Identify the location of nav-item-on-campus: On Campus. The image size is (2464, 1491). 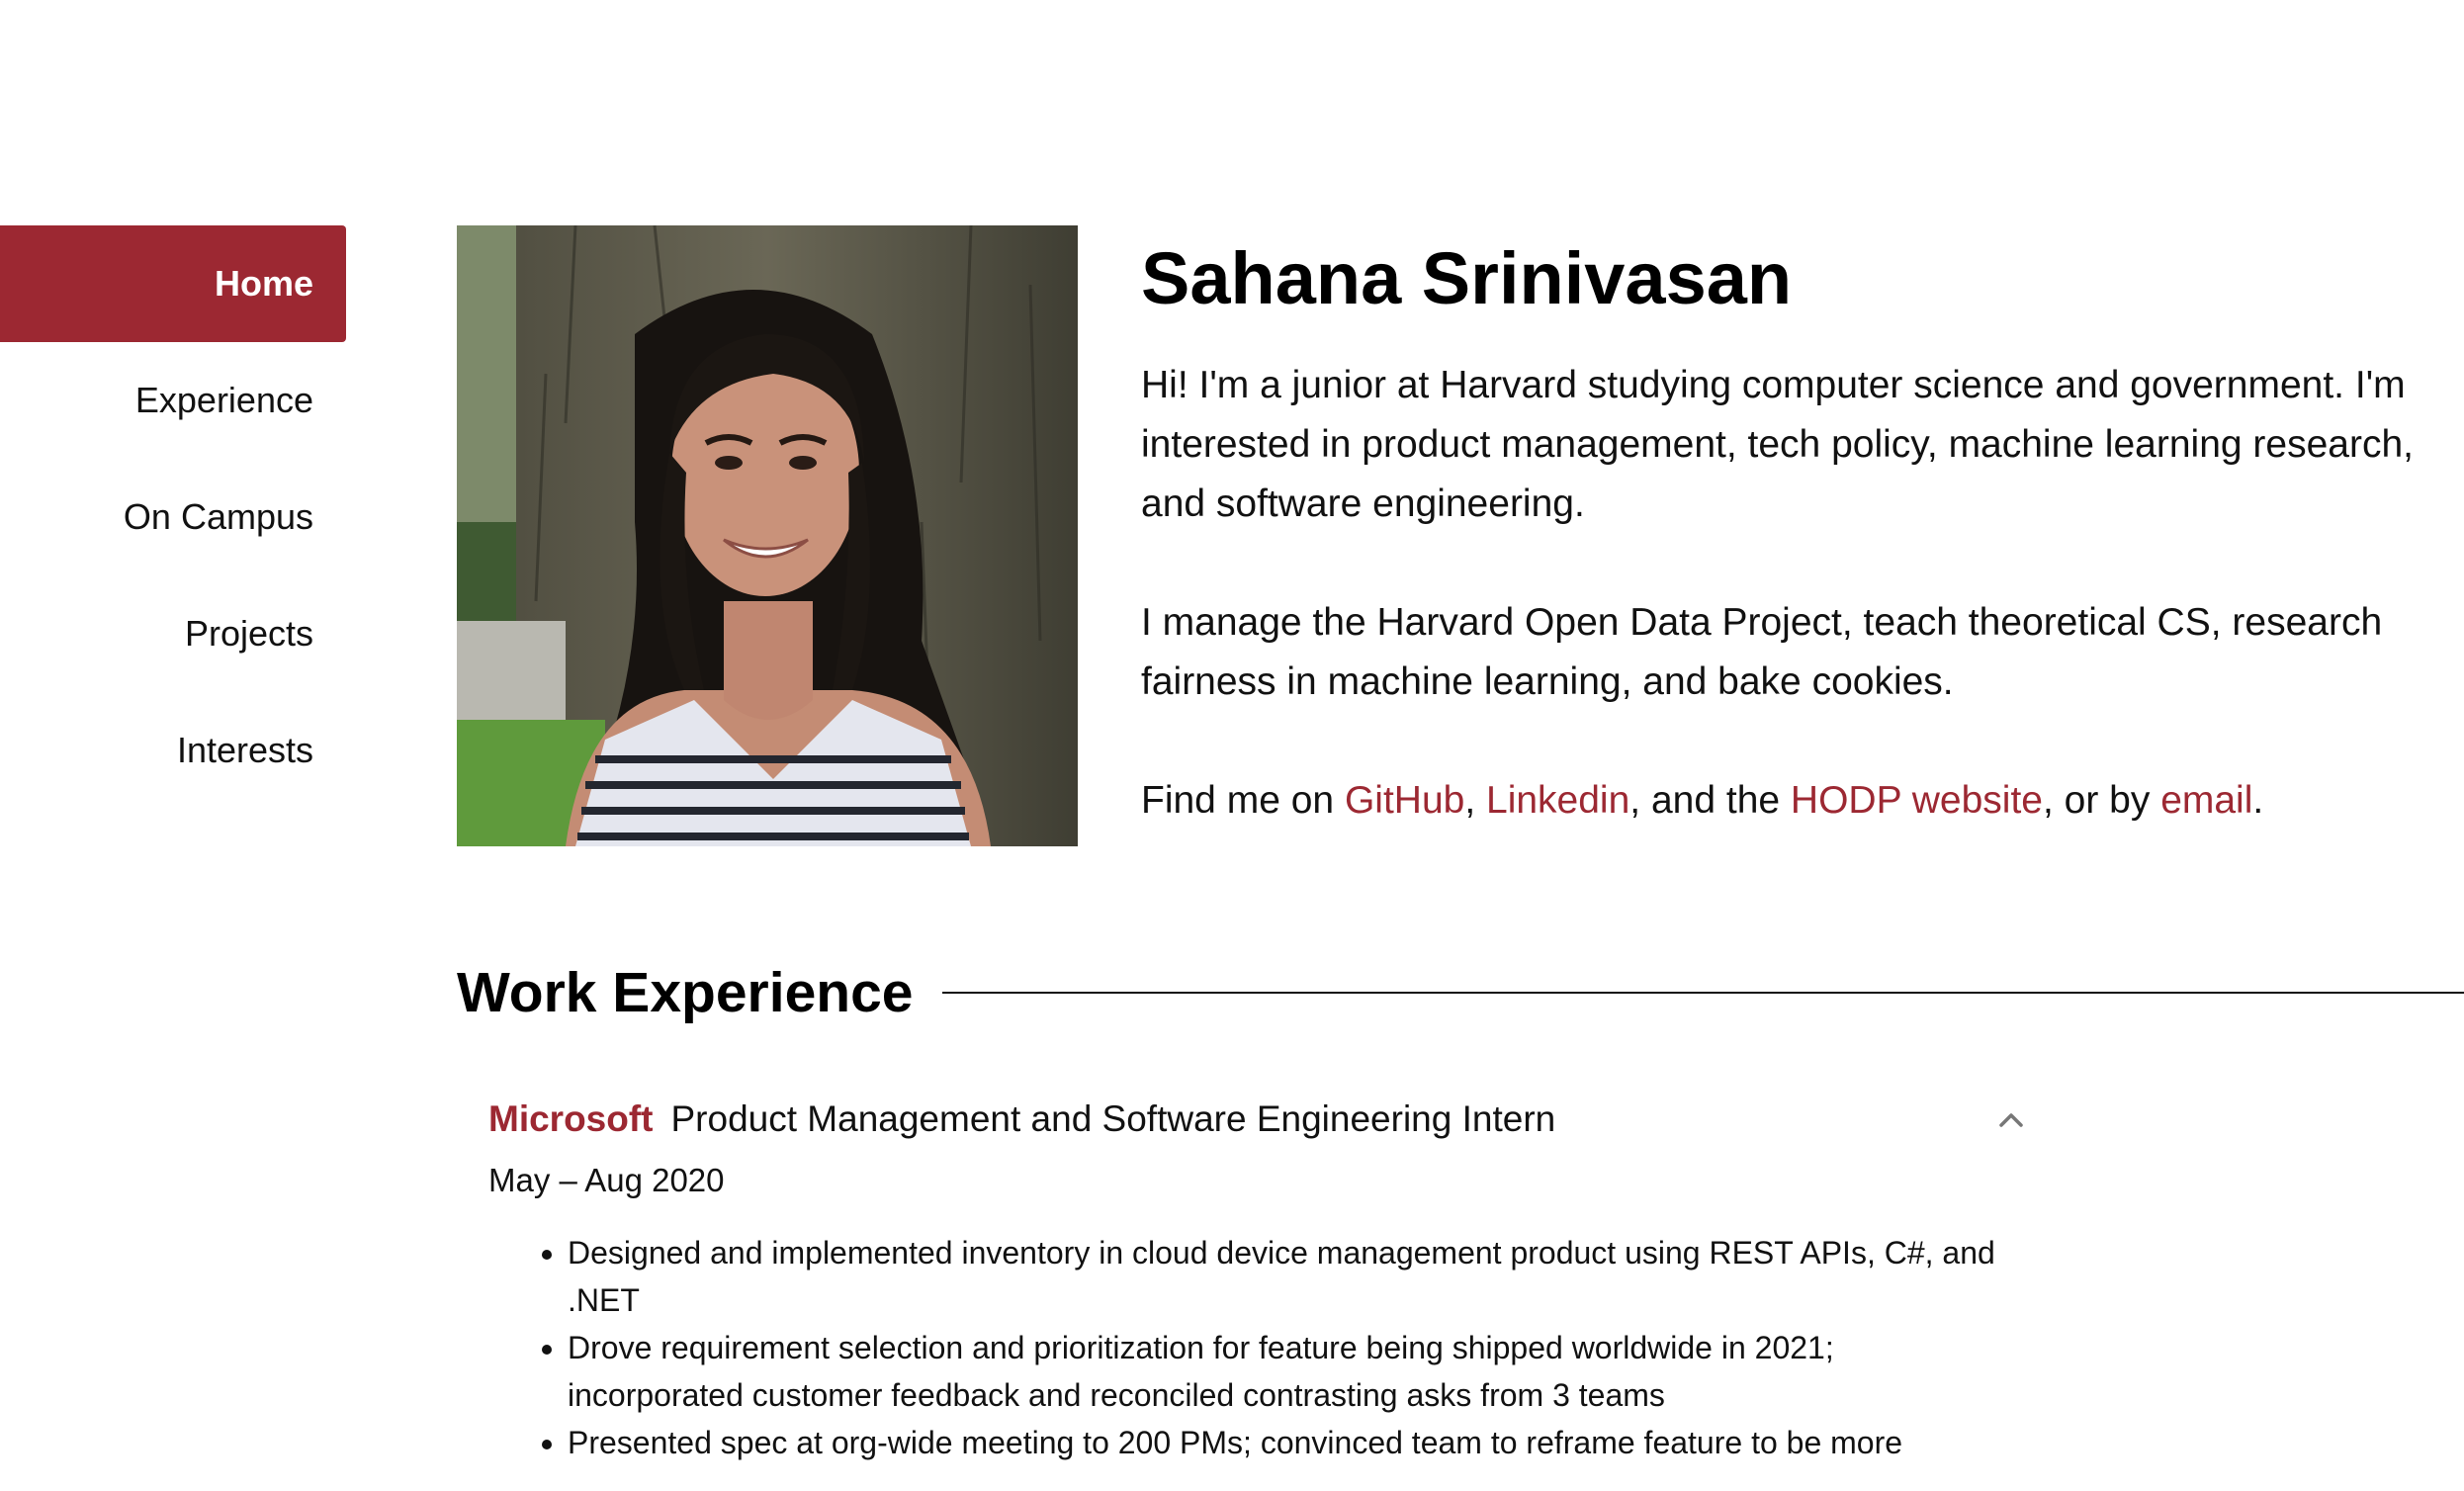
(173, 517).